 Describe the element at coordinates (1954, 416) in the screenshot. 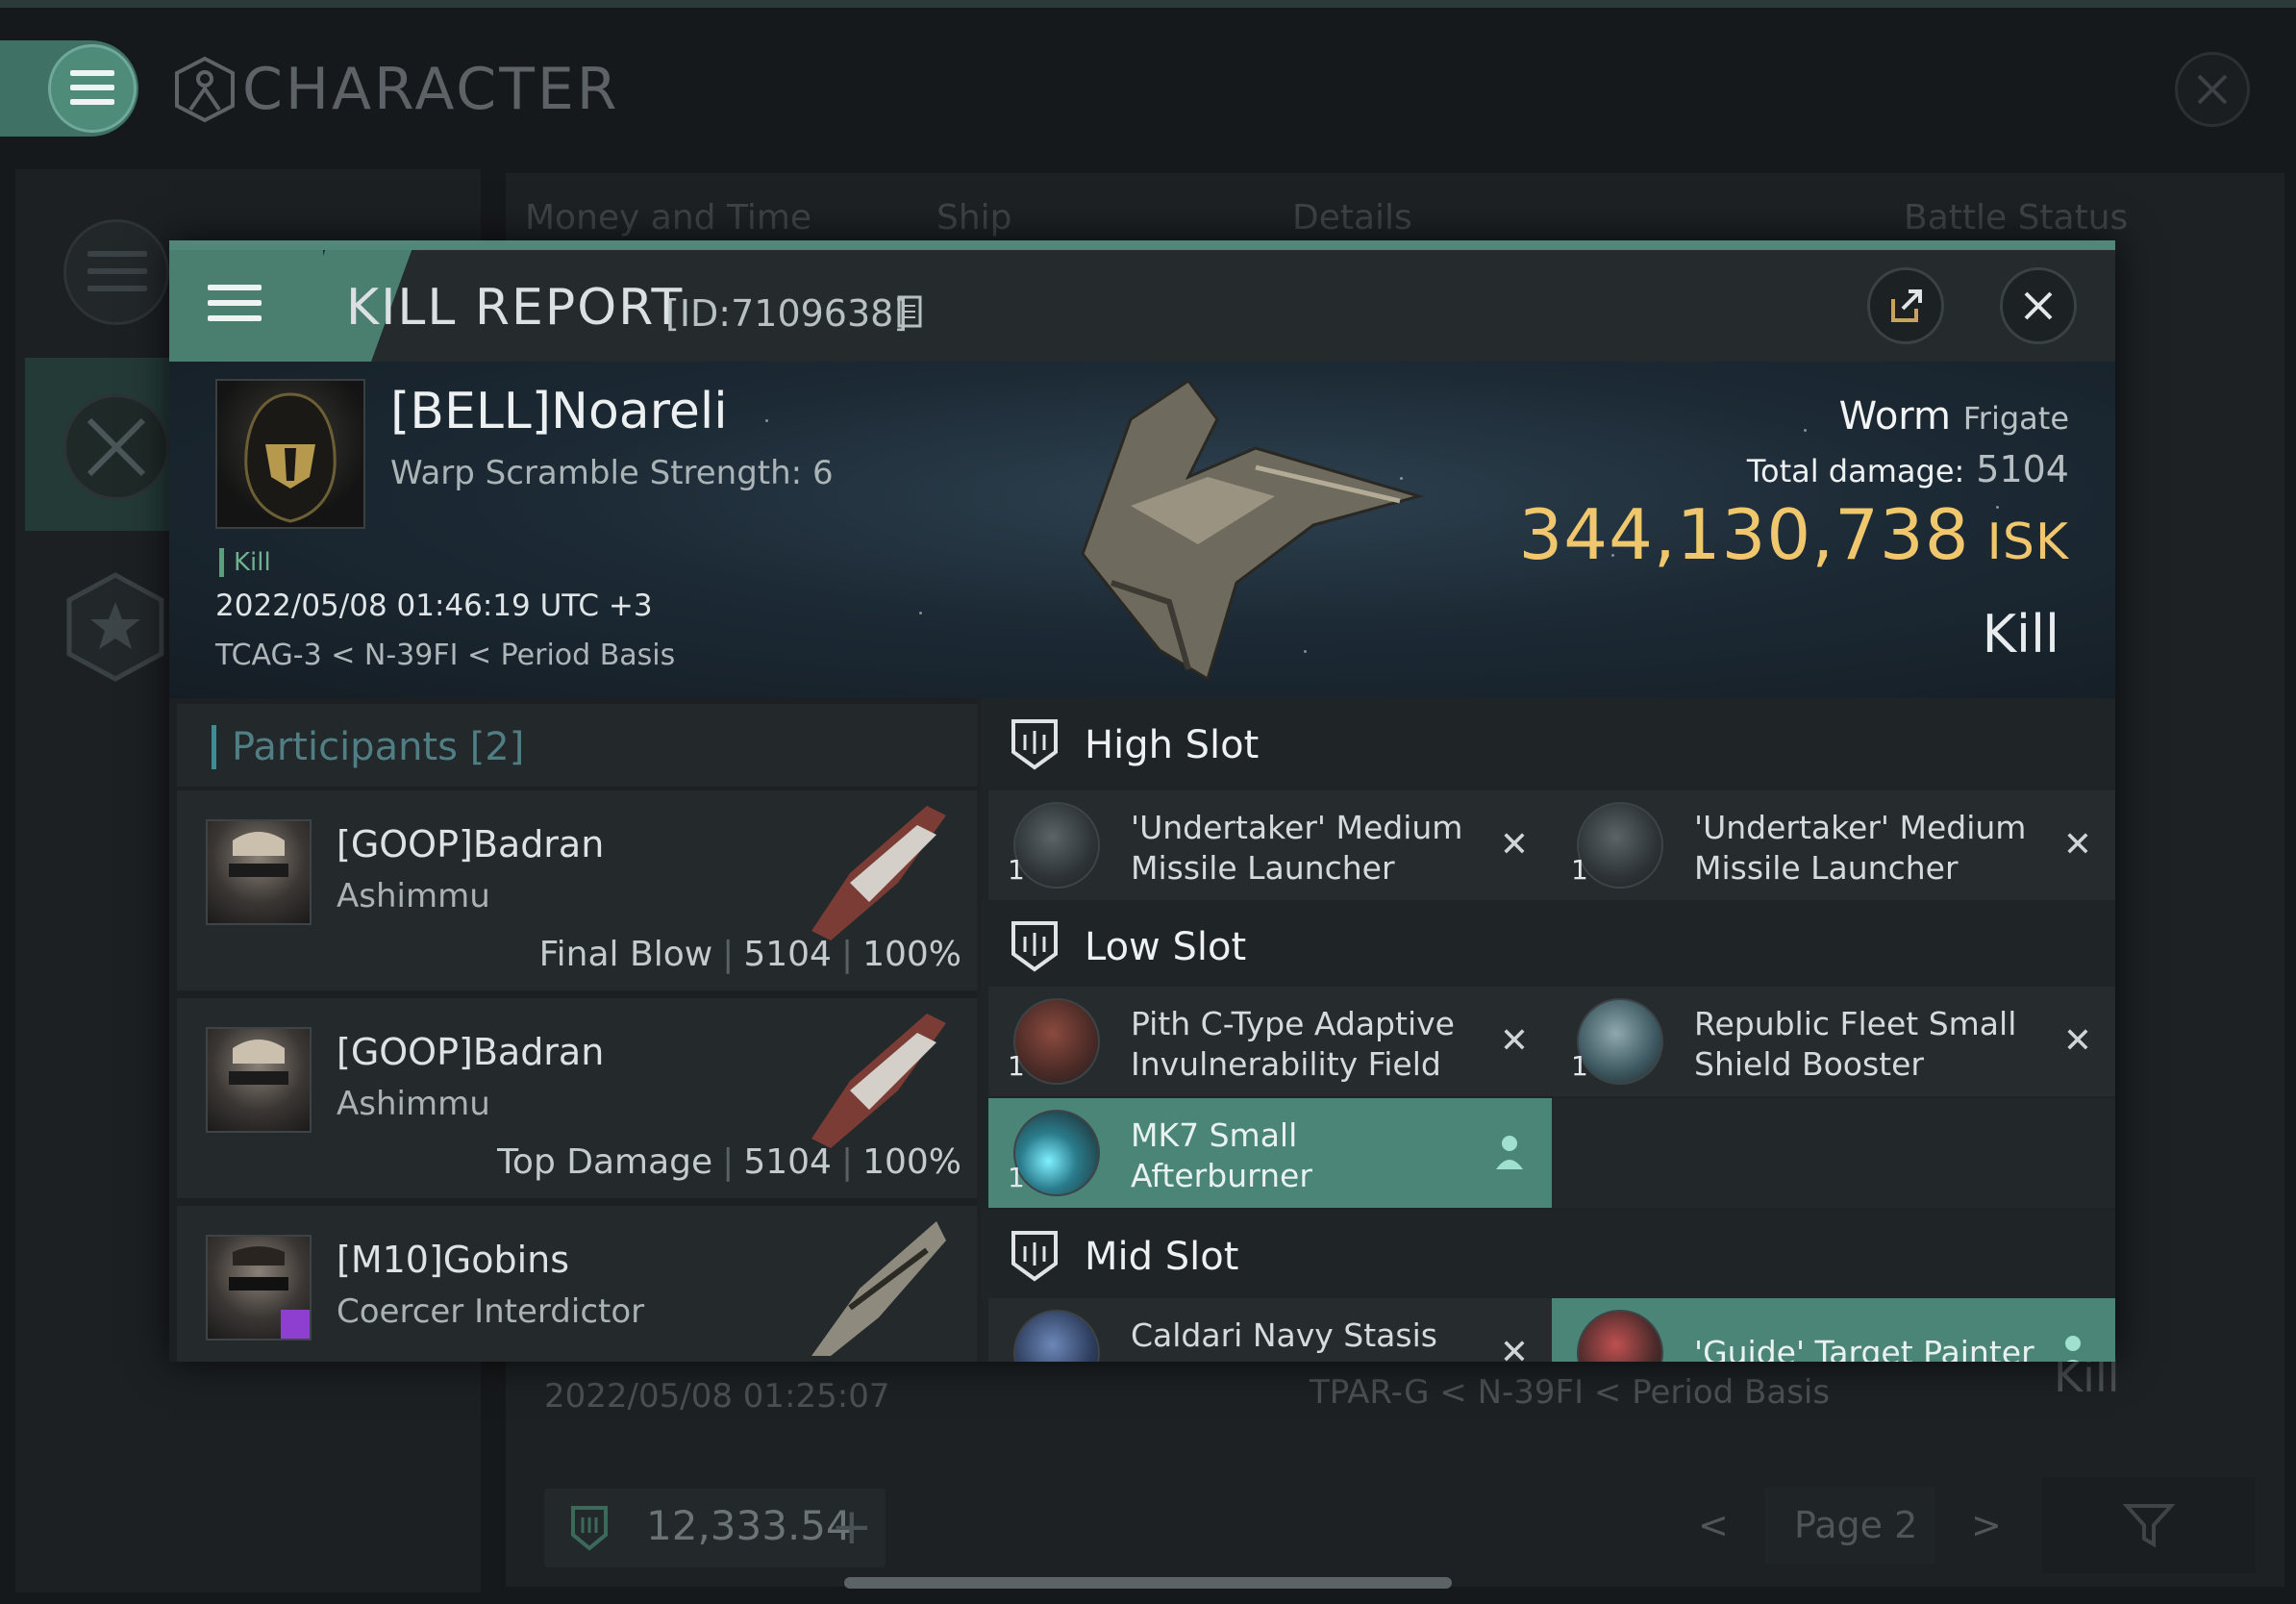

I see `victim-ship: Worm Frigate` at that location.